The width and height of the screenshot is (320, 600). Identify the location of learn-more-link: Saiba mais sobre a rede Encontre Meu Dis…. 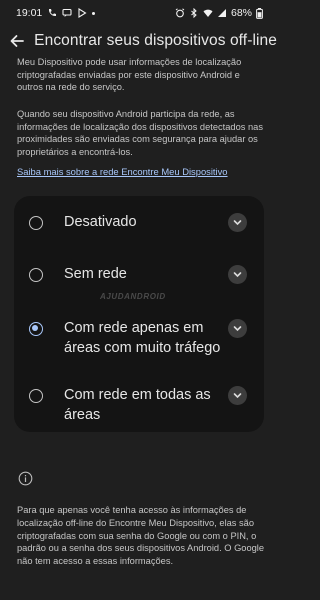
(122, 171).